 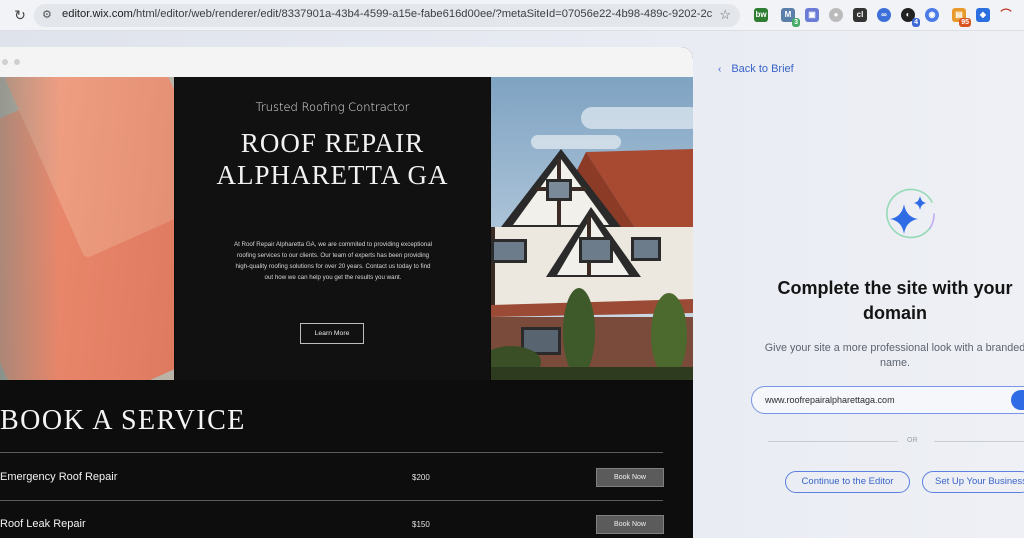 What do you see at coordinates (123, 420) in the screenshot?
I see `booking-title: BOOK A SERVICE` at bounding box center [123, 420].